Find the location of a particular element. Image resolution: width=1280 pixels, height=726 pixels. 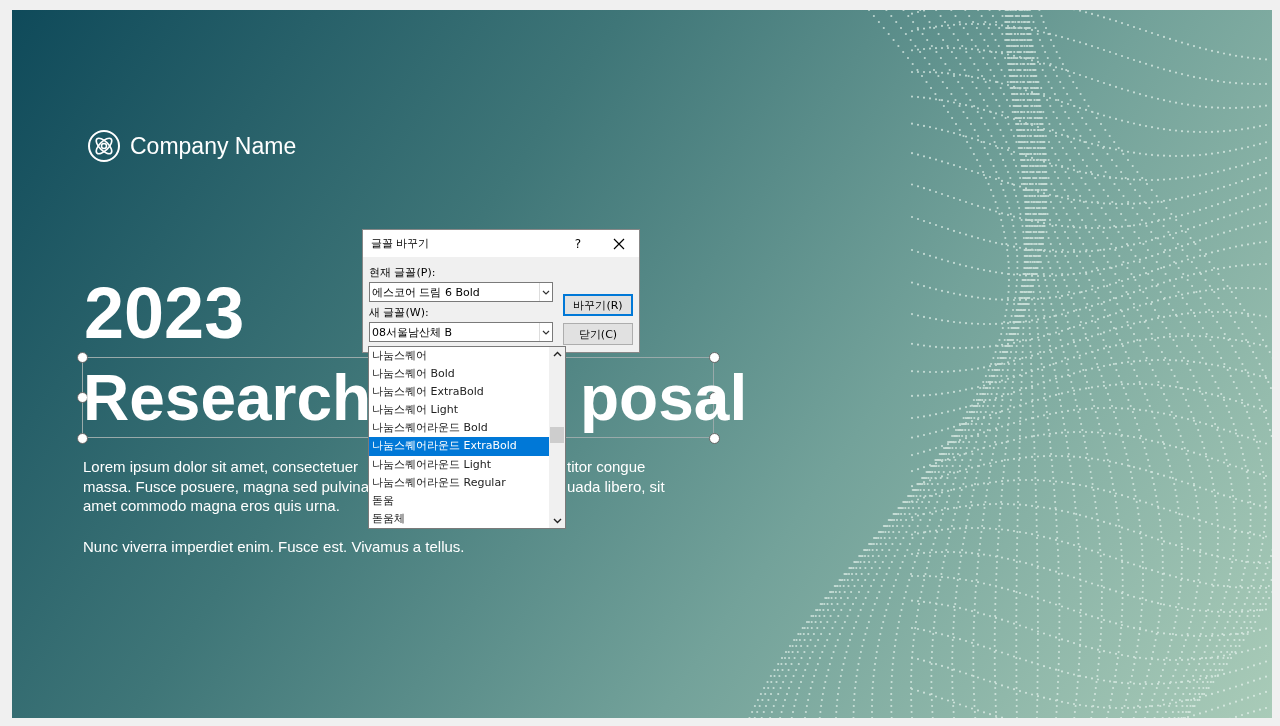

font-option: 나눔스퀘어 Bold is located at coordinates (459, 374).